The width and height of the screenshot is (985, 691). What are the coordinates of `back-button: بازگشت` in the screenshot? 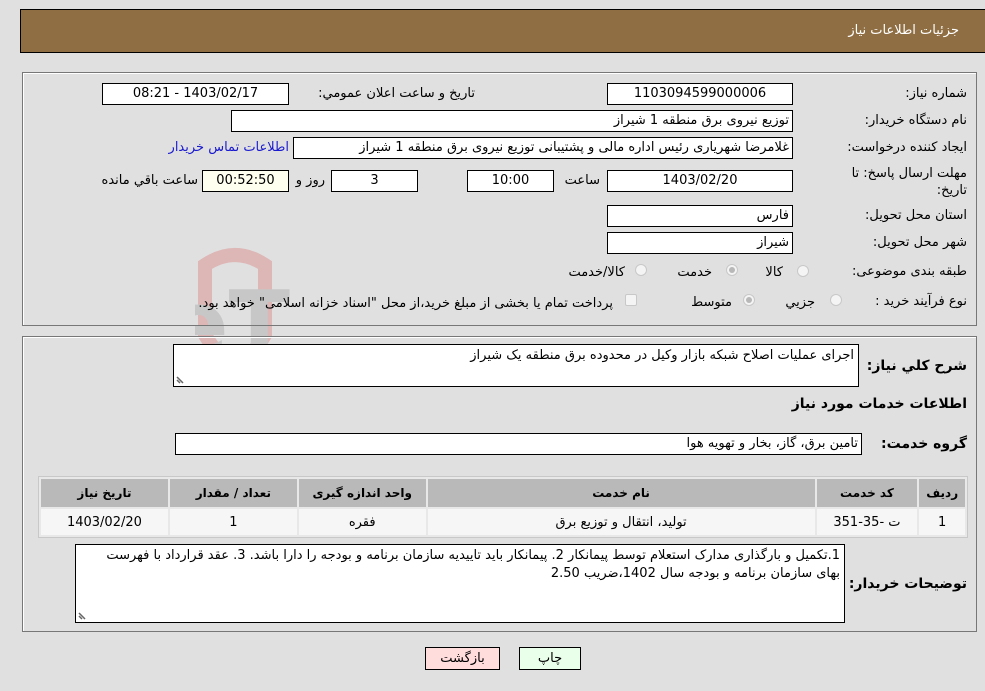 It's located at (462, 658).